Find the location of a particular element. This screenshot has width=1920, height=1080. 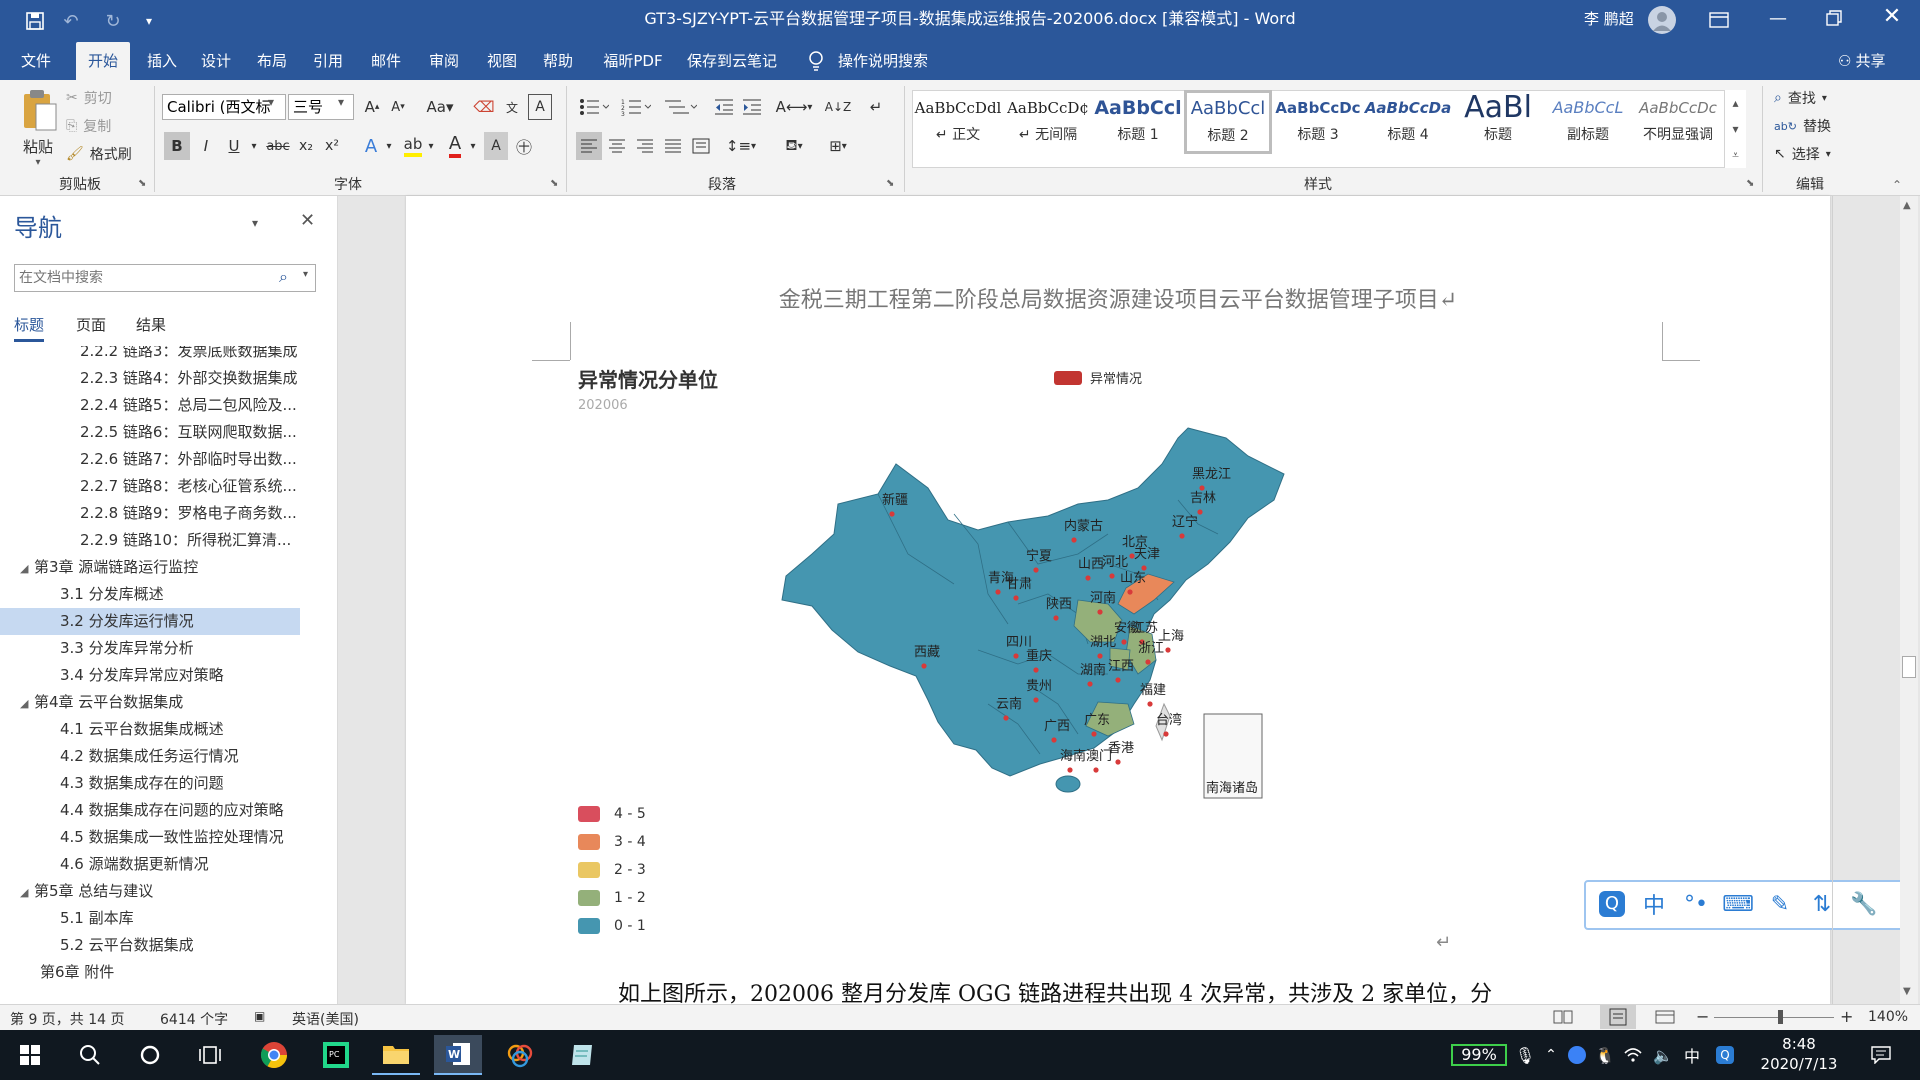

wifi-icon is located at coordinates (1633, 1055).